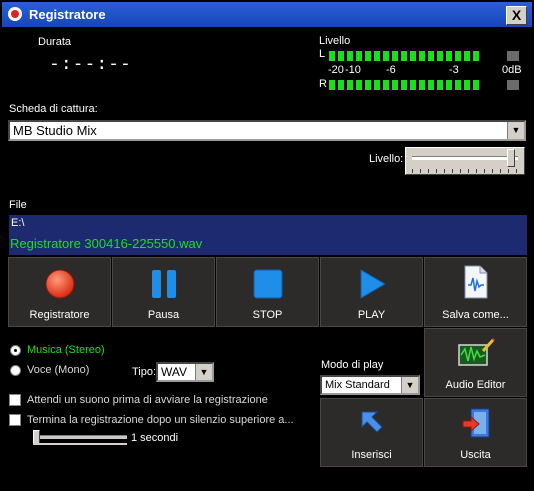 This screenshot has width=534, height=491. I want to click on title-bar: Registratore X, so click(267, 14).